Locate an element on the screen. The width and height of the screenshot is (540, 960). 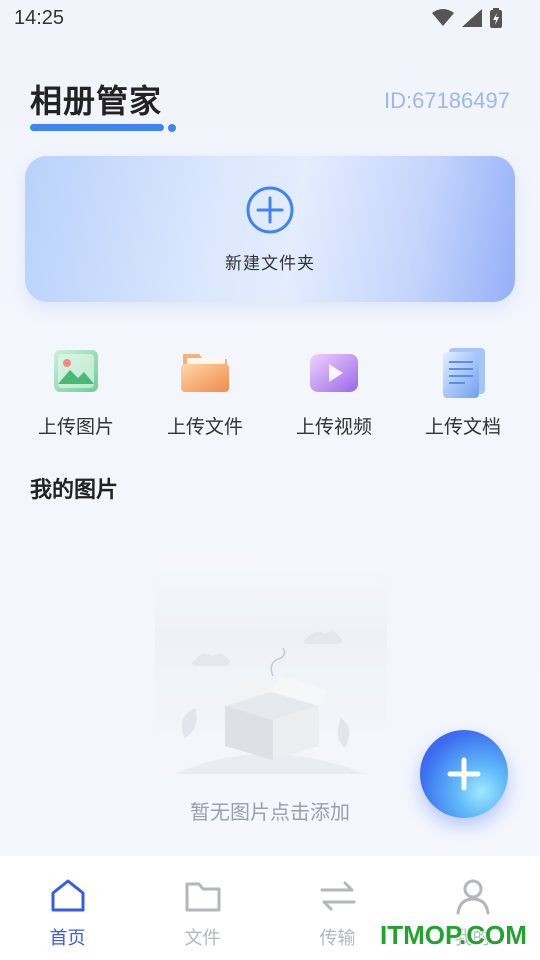
user-id: ID:67186497 is located at coordinates (447, 100).